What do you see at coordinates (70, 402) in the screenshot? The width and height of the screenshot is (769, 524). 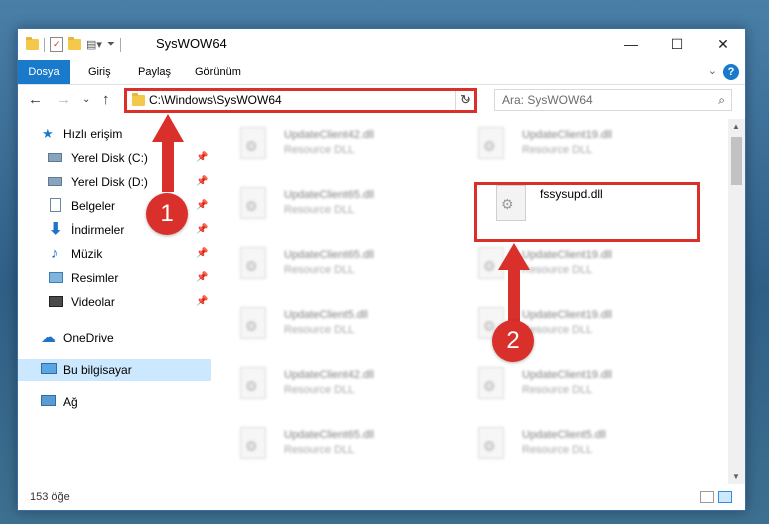 I see `sidebar-item-label: Ağ` at bounding box center [70, 402].